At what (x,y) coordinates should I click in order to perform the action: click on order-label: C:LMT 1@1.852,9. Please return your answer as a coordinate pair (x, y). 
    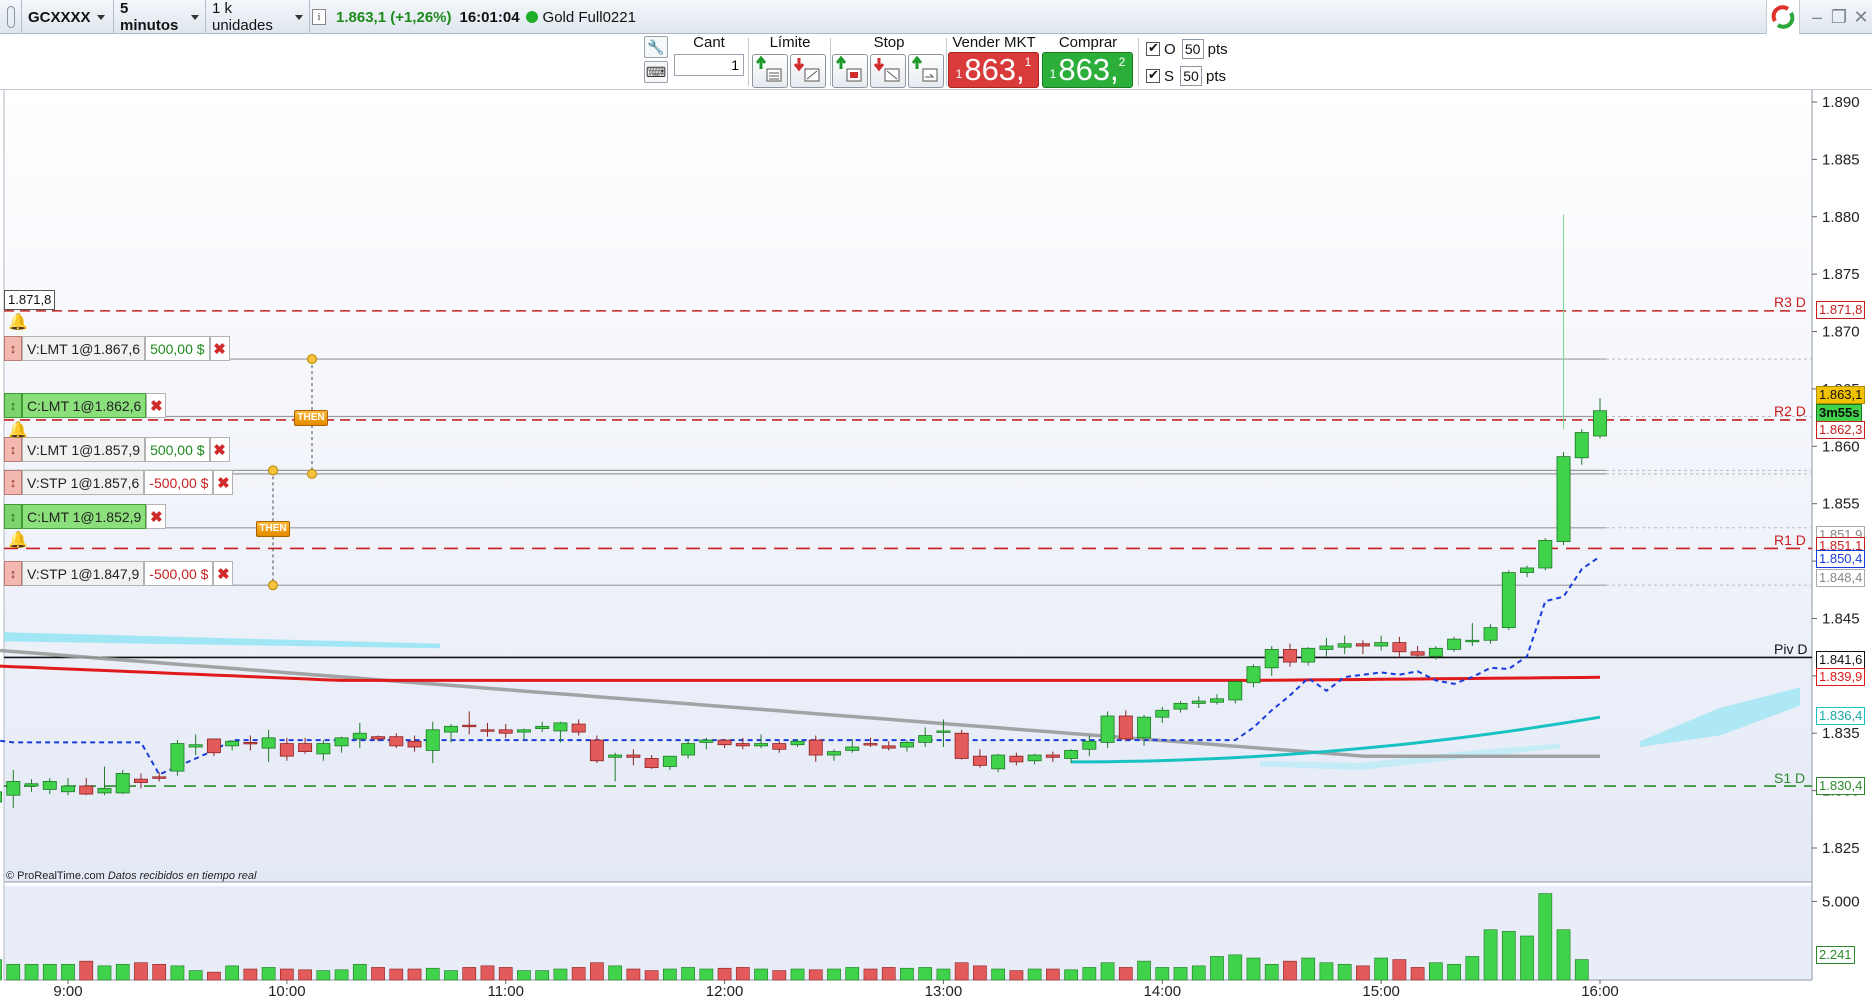
    Looking at the image, I should click on (84, 516).